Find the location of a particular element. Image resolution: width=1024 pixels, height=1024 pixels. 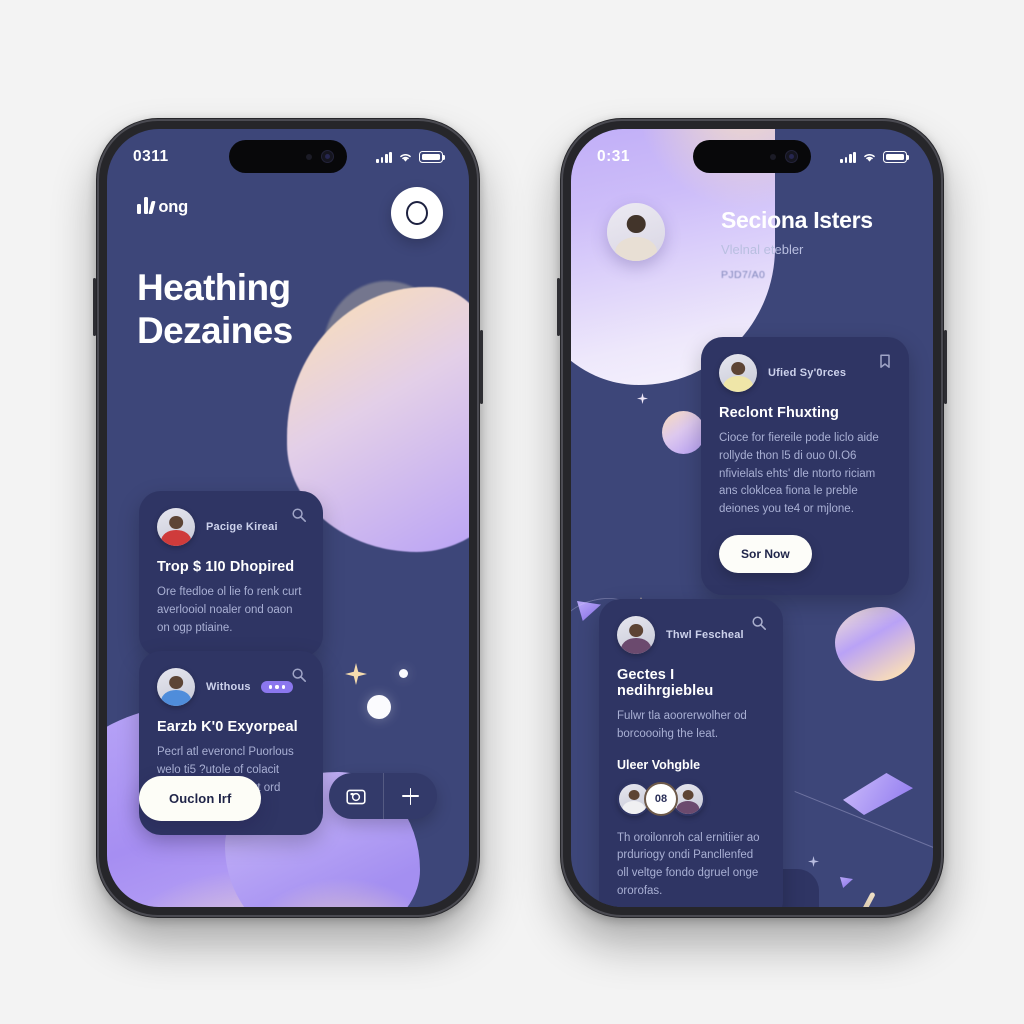

camera-icon is located at coordinates (356, 797).